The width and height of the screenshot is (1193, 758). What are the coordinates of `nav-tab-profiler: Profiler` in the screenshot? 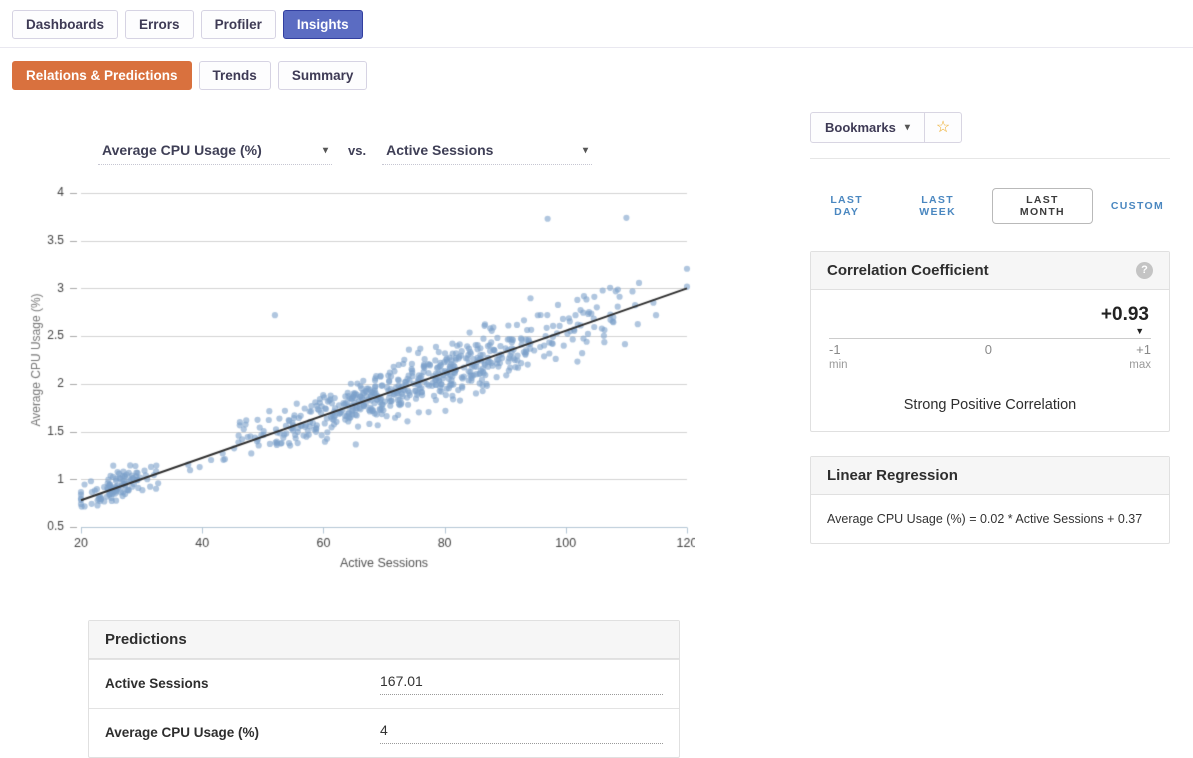 It's located at (238, 24).